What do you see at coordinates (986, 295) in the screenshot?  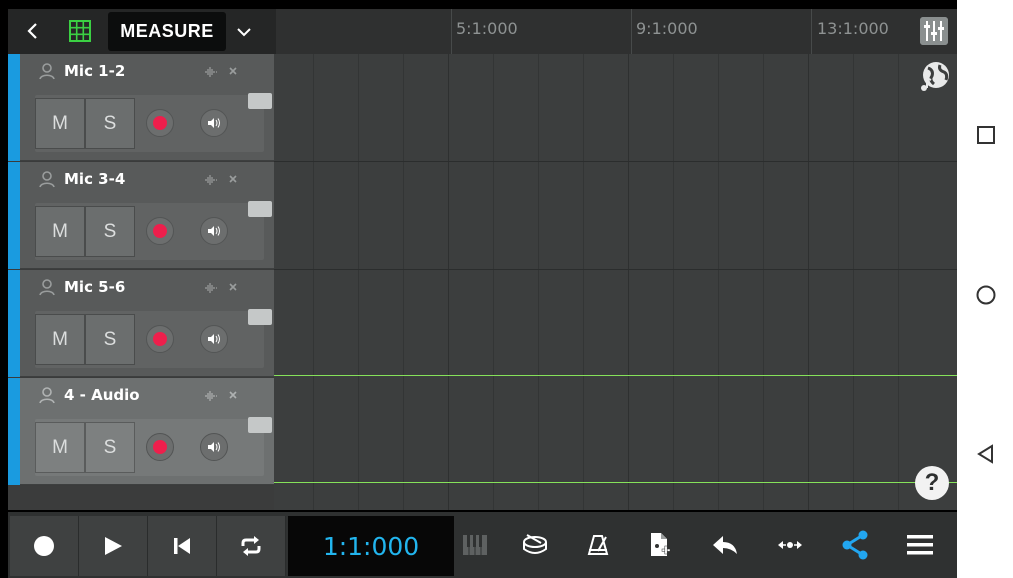 I see `home-icon` at bounding box center [986, 295].